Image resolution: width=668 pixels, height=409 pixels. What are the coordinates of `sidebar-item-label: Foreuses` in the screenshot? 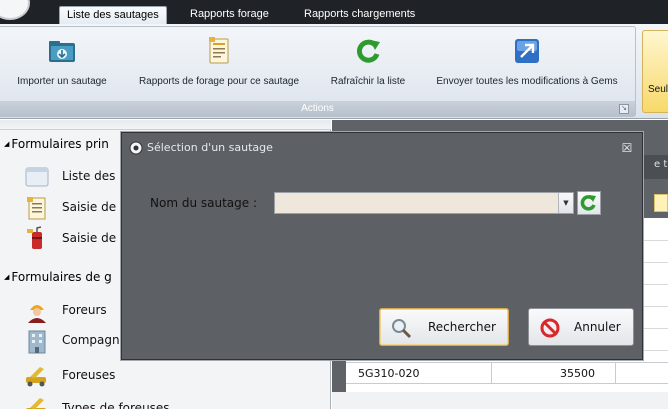 It's located at (89, 375).